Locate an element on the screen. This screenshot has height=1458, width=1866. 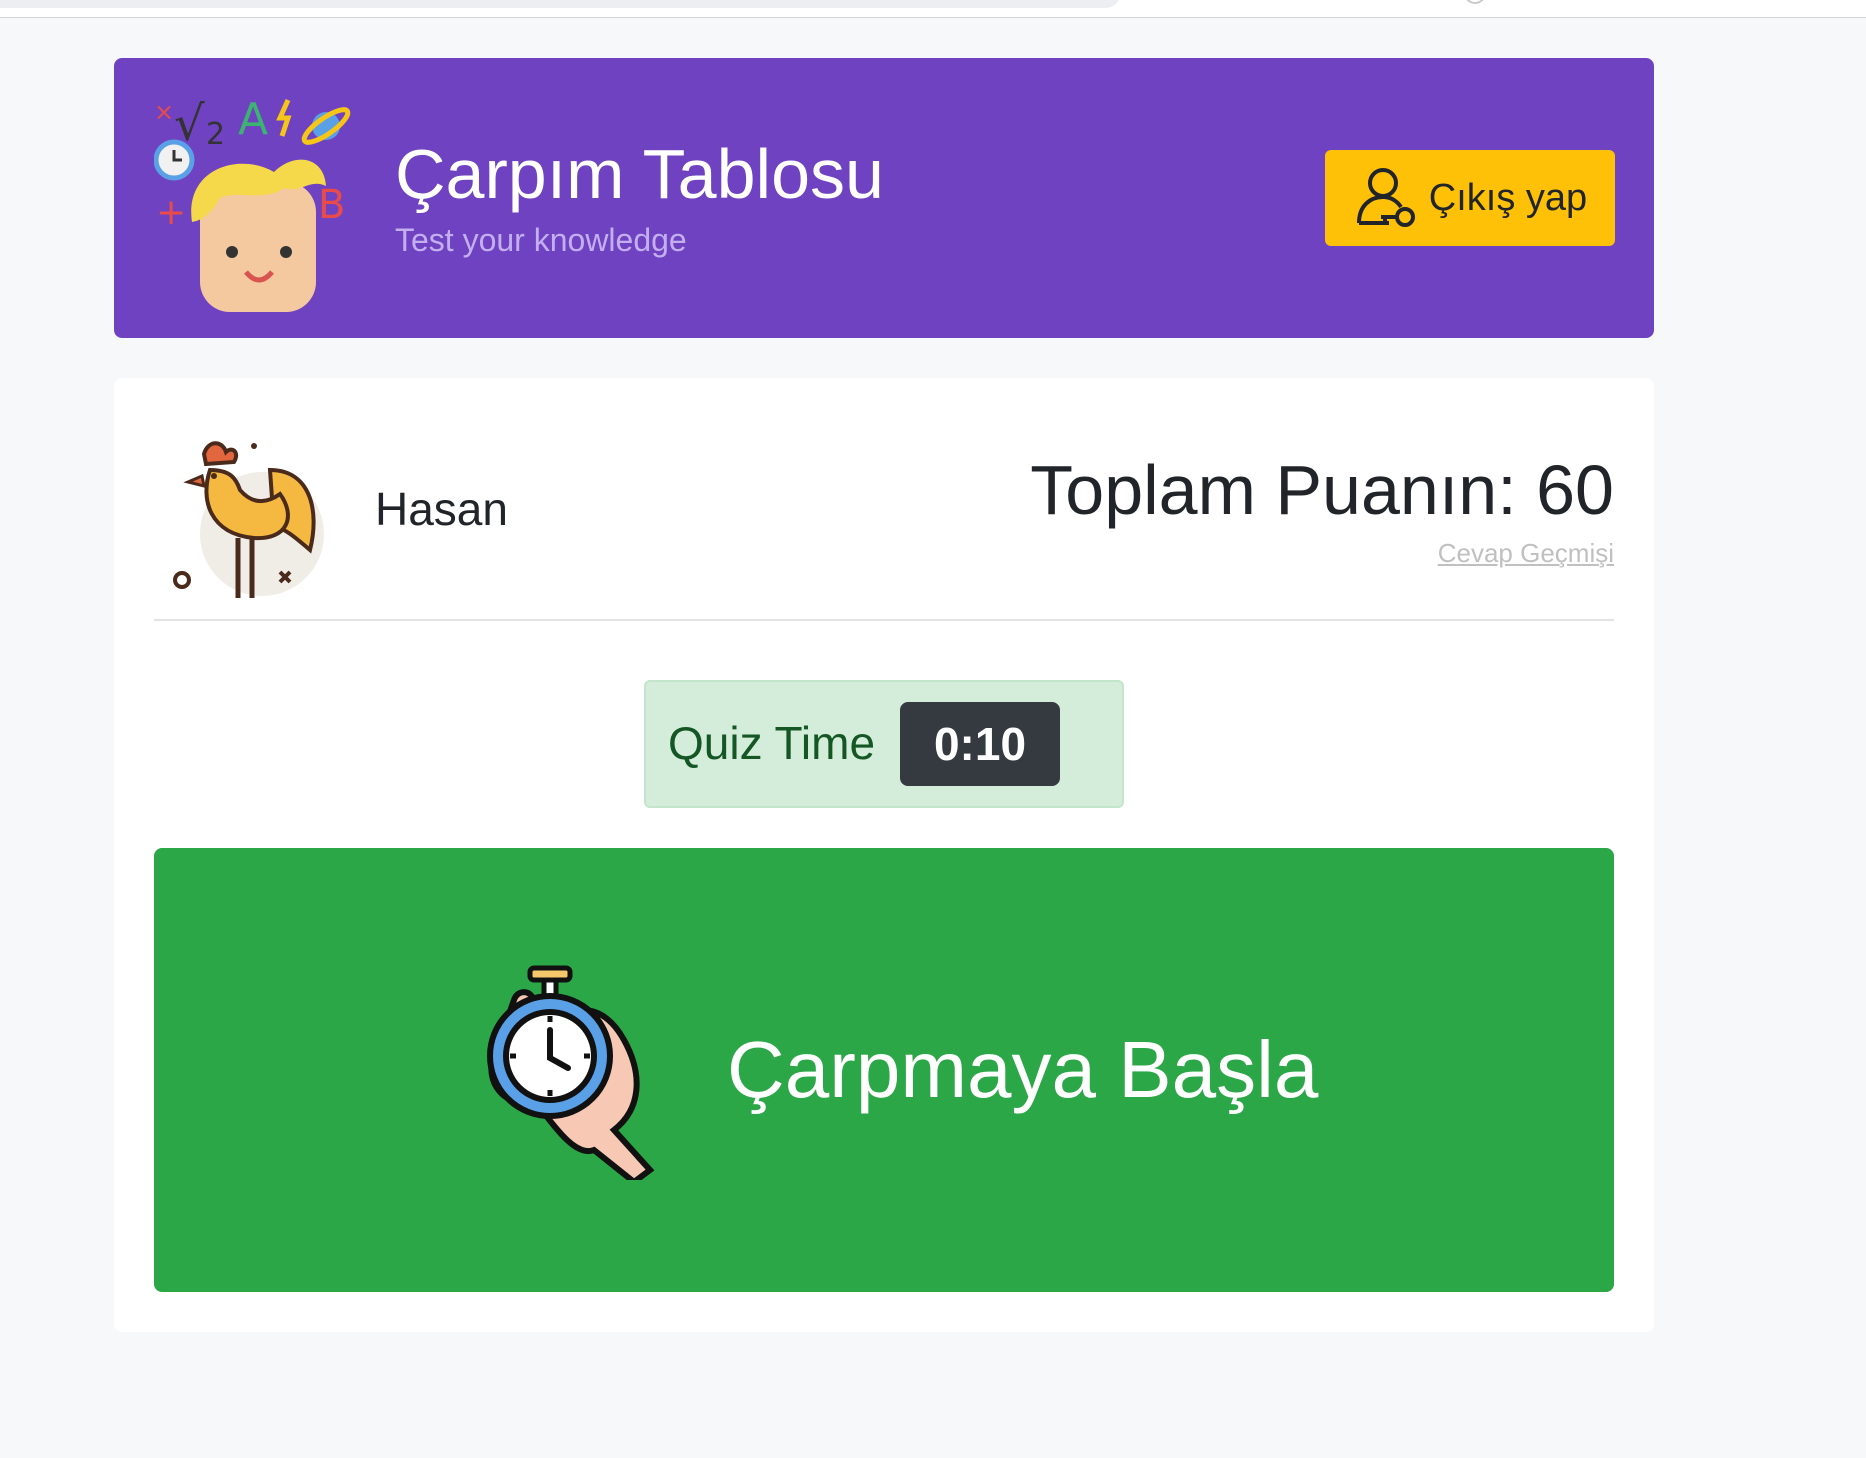
quiz-time-box: Quiz Time 0:10 is located at coordinates (884, 744).